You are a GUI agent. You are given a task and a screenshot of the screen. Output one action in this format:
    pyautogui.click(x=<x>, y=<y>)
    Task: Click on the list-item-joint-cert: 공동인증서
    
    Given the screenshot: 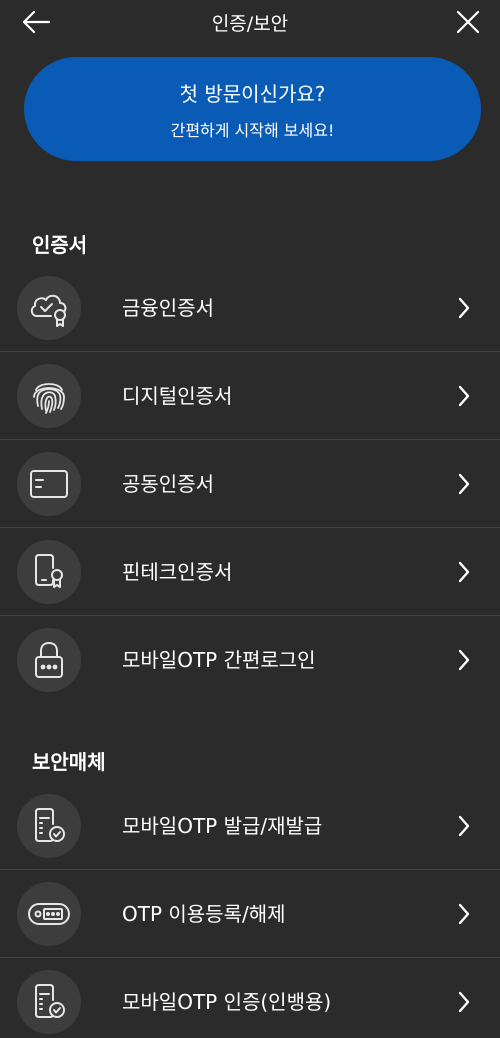 What is the action you would take?
    pyautogui.click(x=250, y=484)
    